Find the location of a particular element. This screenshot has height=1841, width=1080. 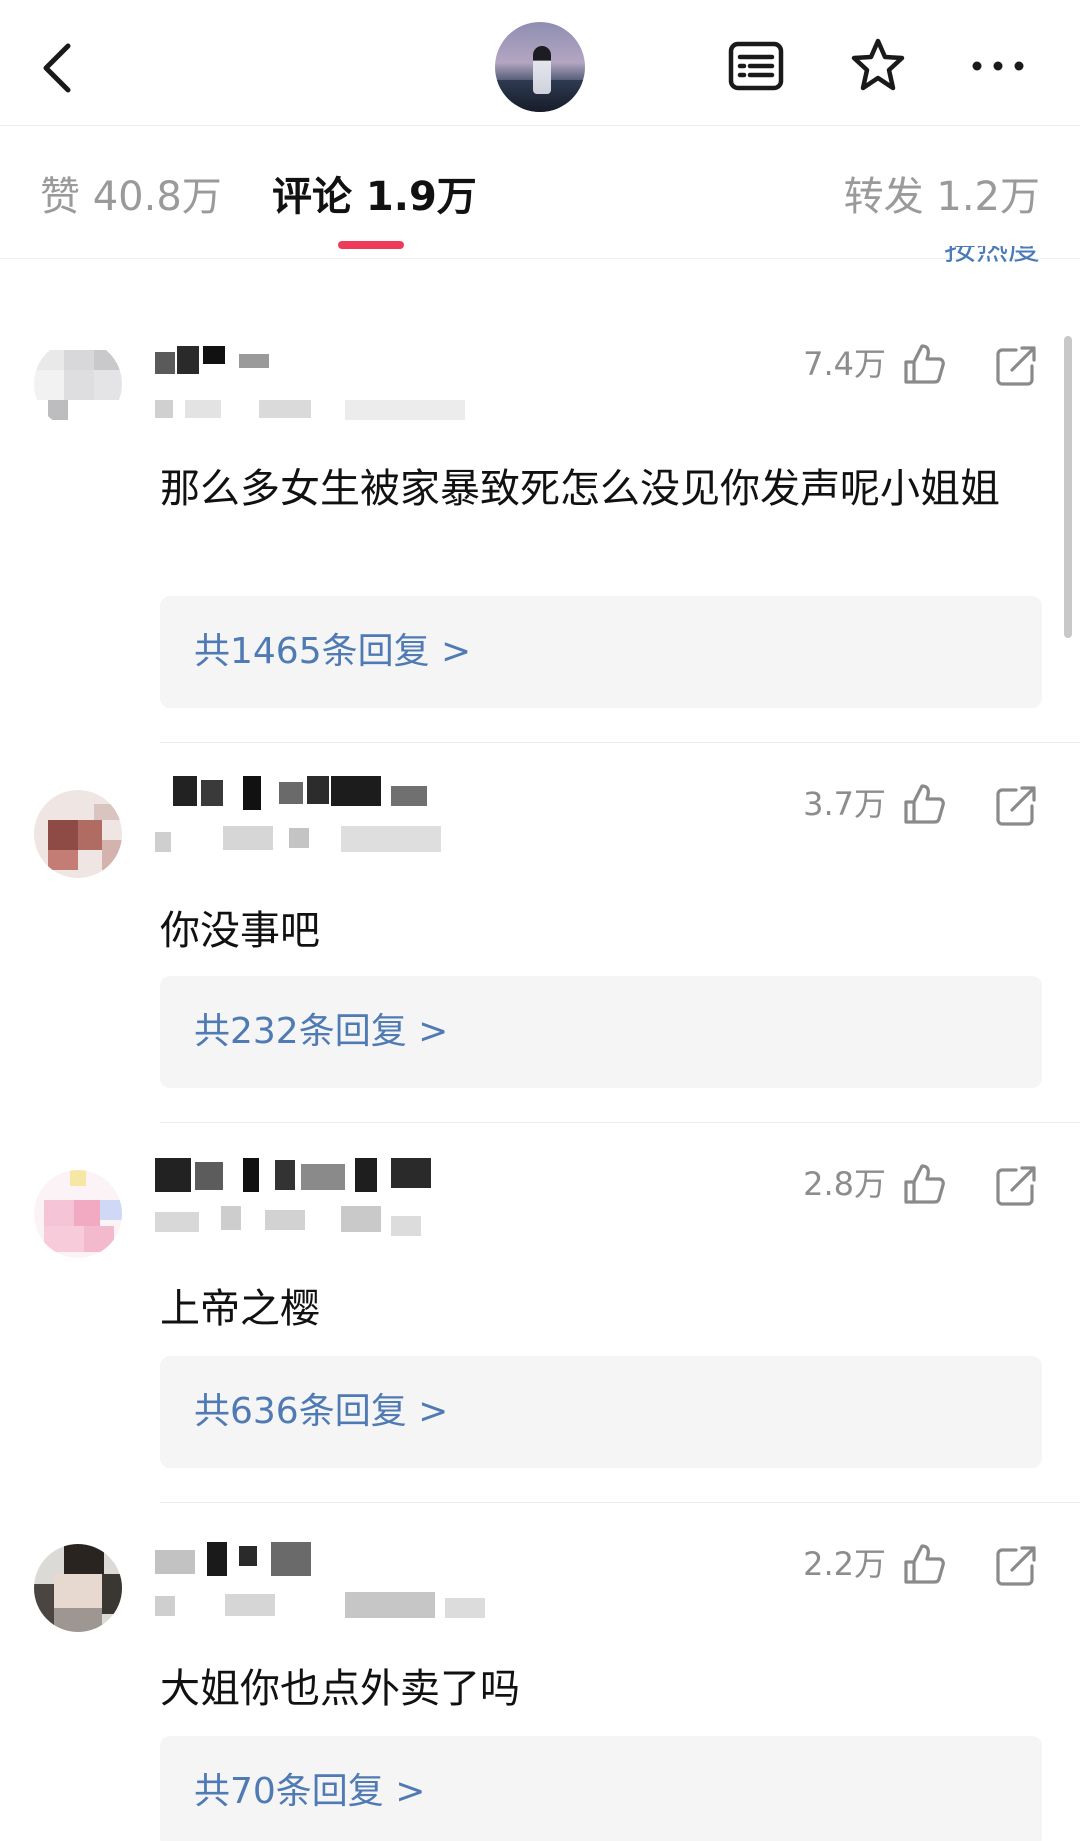

like-count: 7.4万 is located at coordinates (844, 364).